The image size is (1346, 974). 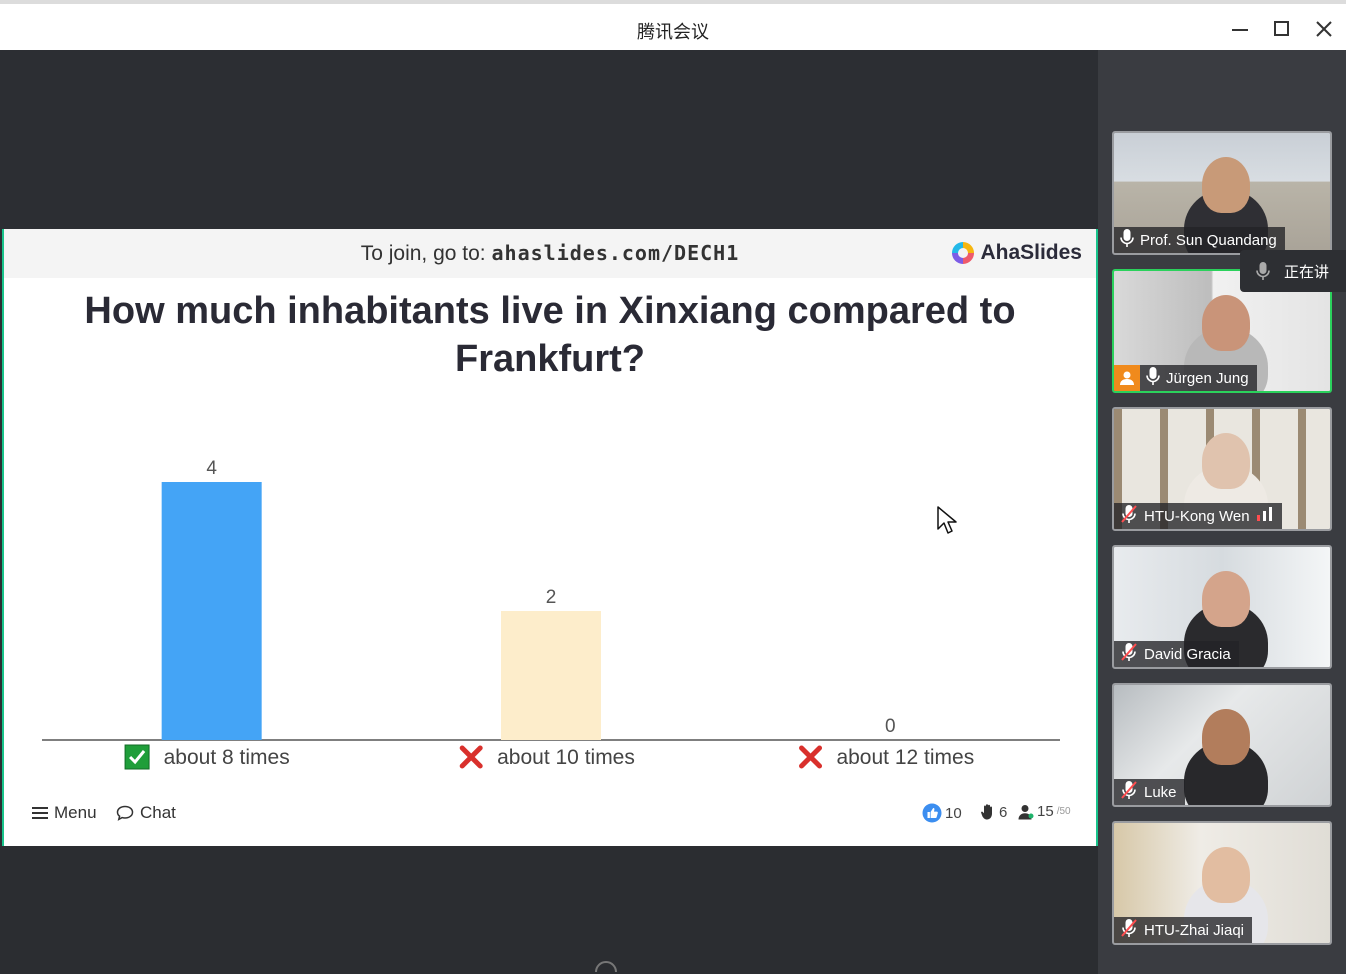 I want to click on category-text: about 8 times, so click(x=227, y=757).